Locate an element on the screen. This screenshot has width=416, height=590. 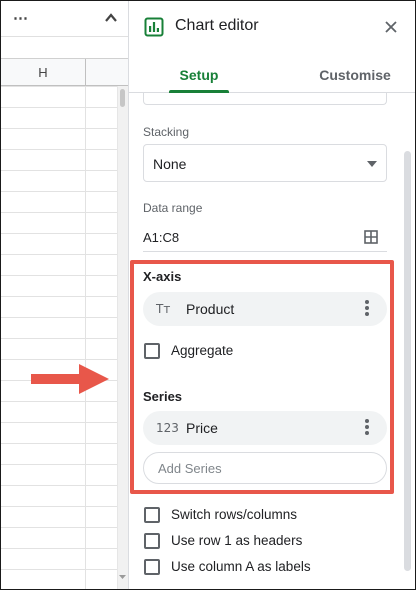
switch-rows-columns-label: Switch rows/columns is located at coordinates (234, 514).